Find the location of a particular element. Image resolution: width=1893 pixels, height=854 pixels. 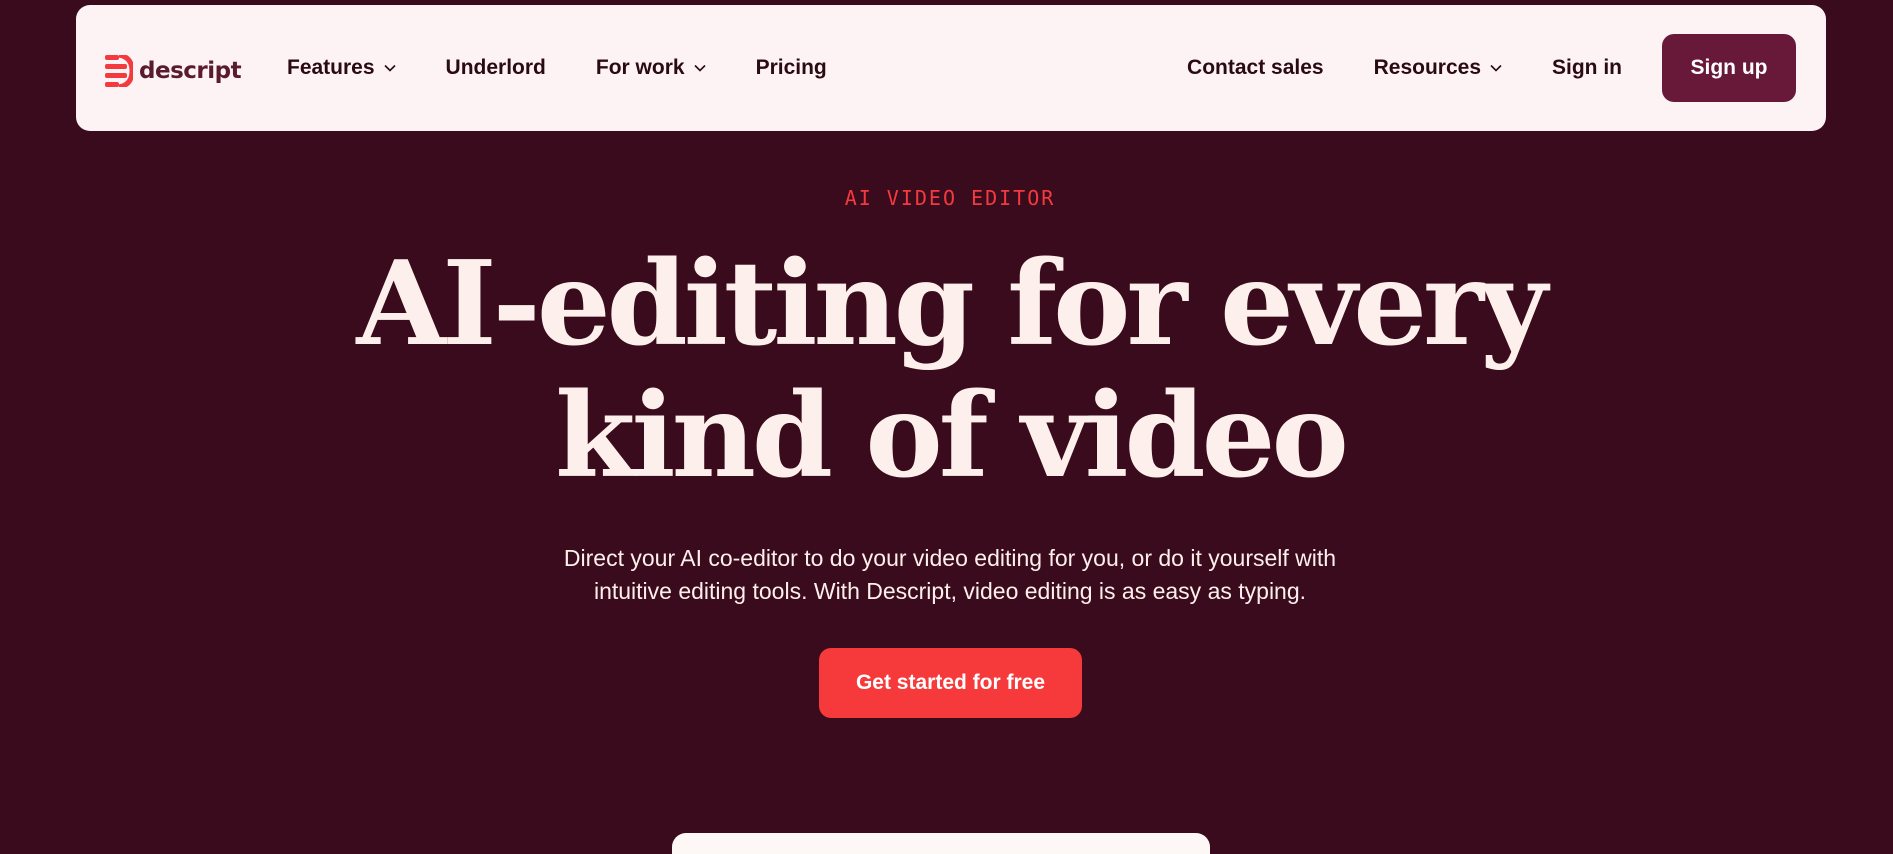

secondary-nav: Contact sales Resources Sign in Sign up is located at coordinates (1466, 68).